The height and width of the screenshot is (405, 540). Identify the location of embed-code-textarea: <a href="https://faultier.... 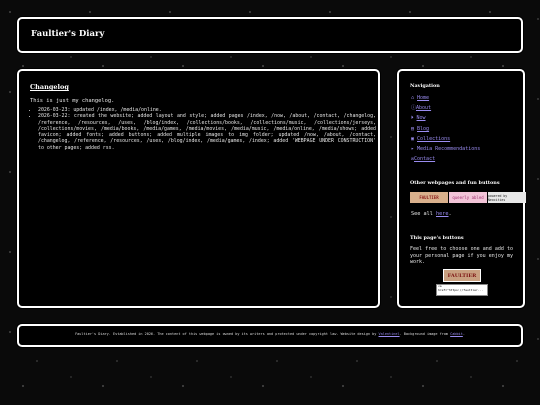
(462, 290).